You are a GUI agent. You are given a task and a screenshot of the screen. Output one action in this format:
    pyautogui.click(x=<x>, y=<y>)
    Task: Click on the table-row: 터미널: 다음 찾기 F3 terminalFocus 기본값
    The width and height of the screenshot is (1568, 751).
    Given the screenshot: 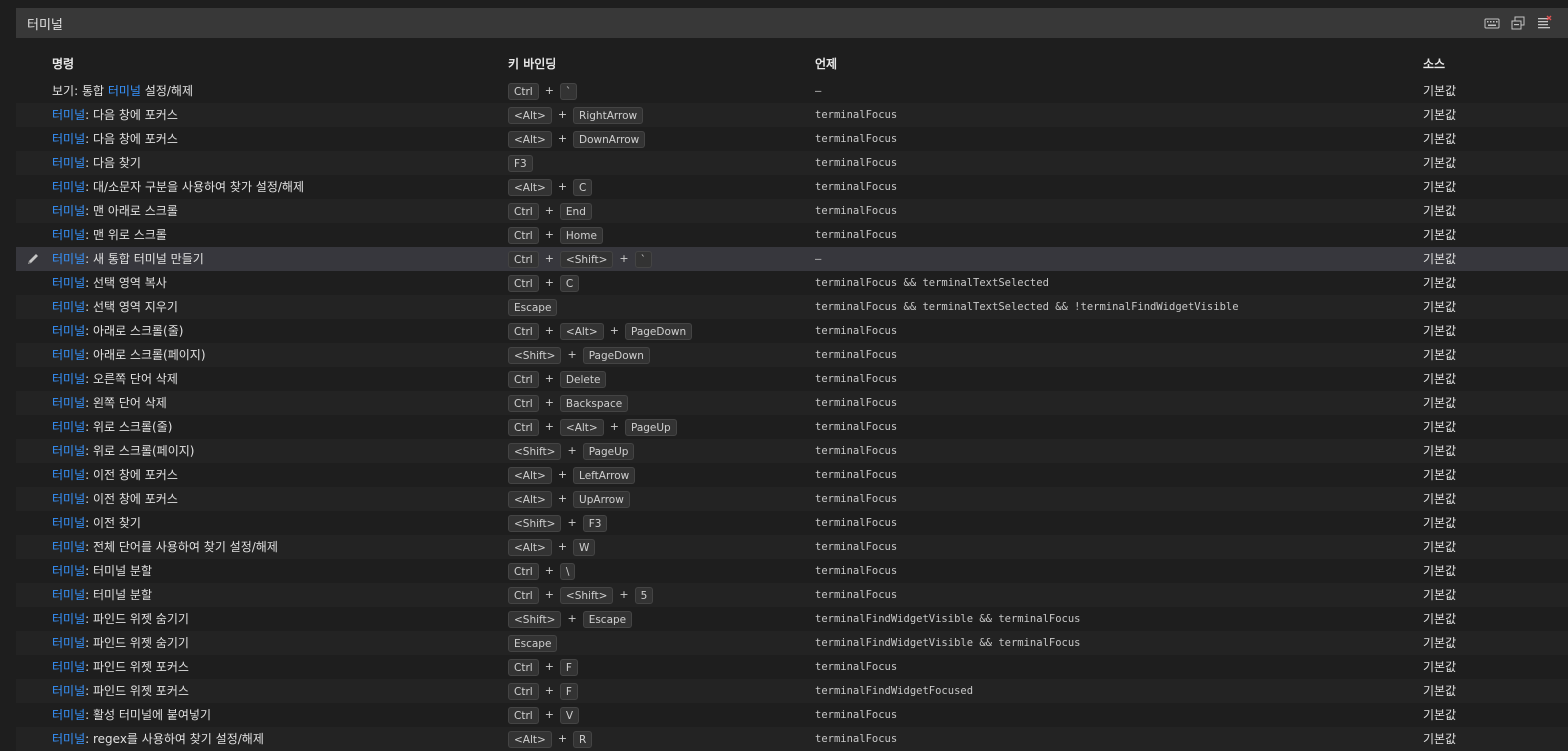 What is the action you would take?
    pyautogui.click(x=792, y=163)
    